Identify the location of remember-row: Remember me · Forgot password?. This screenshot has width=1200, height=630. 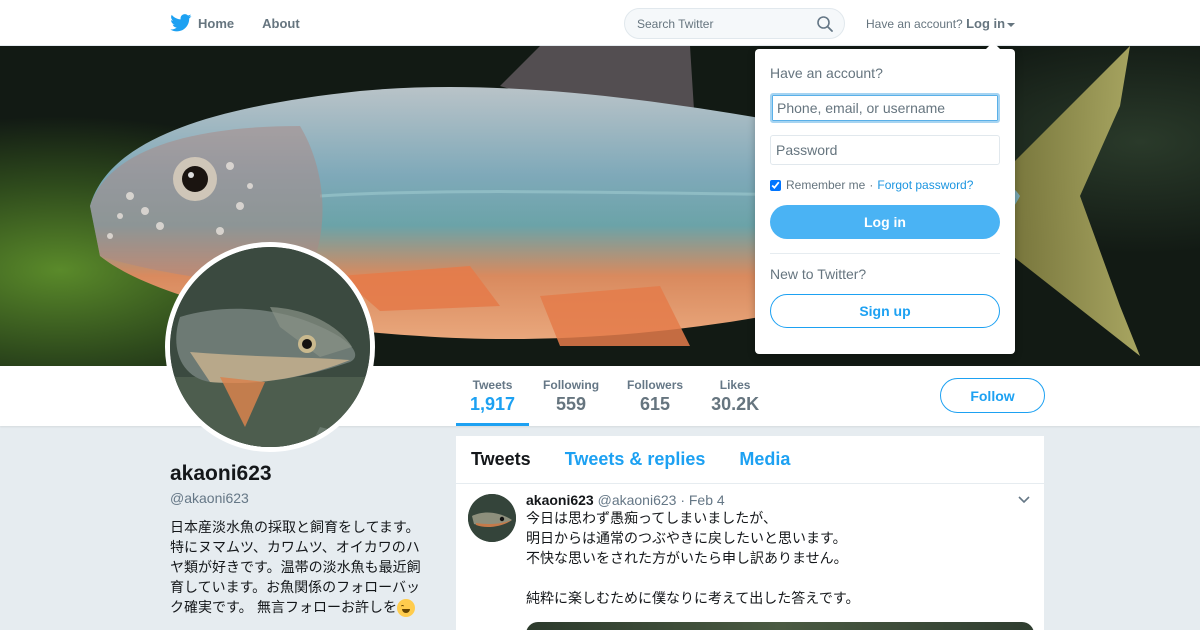
(885, 185).